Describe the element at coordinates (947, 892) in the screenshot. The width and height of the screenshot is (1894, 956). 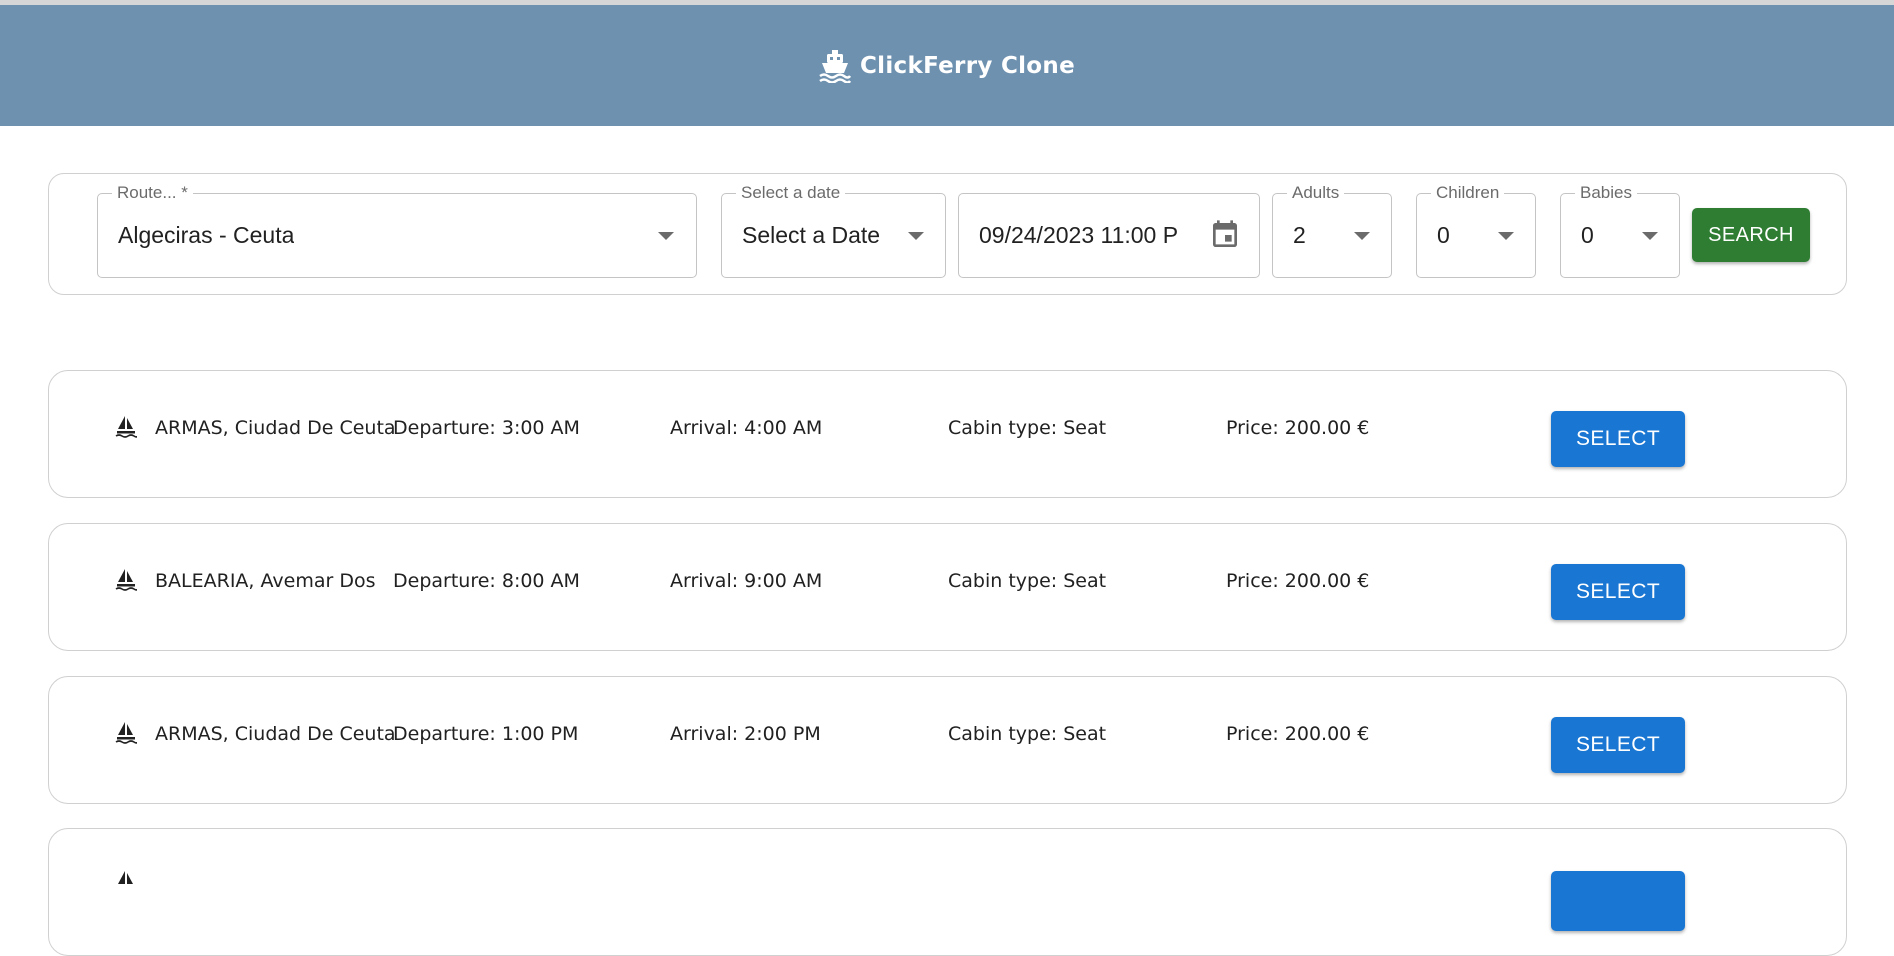
I see `result-card` at that location.